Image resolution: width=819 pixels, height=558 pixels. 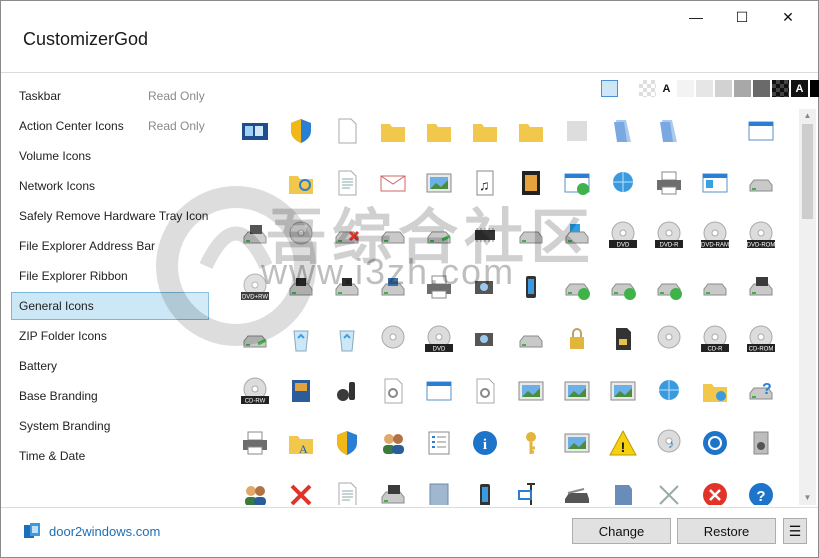 I want to click on sidebar-item: General Icons, so click(x=110, y=306).